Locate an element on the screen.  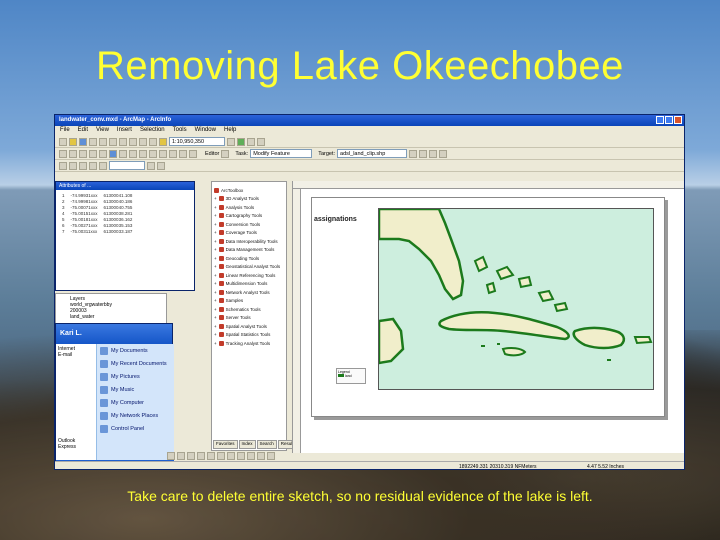
menu-tools: Tools is located at coordinates (180, 131).